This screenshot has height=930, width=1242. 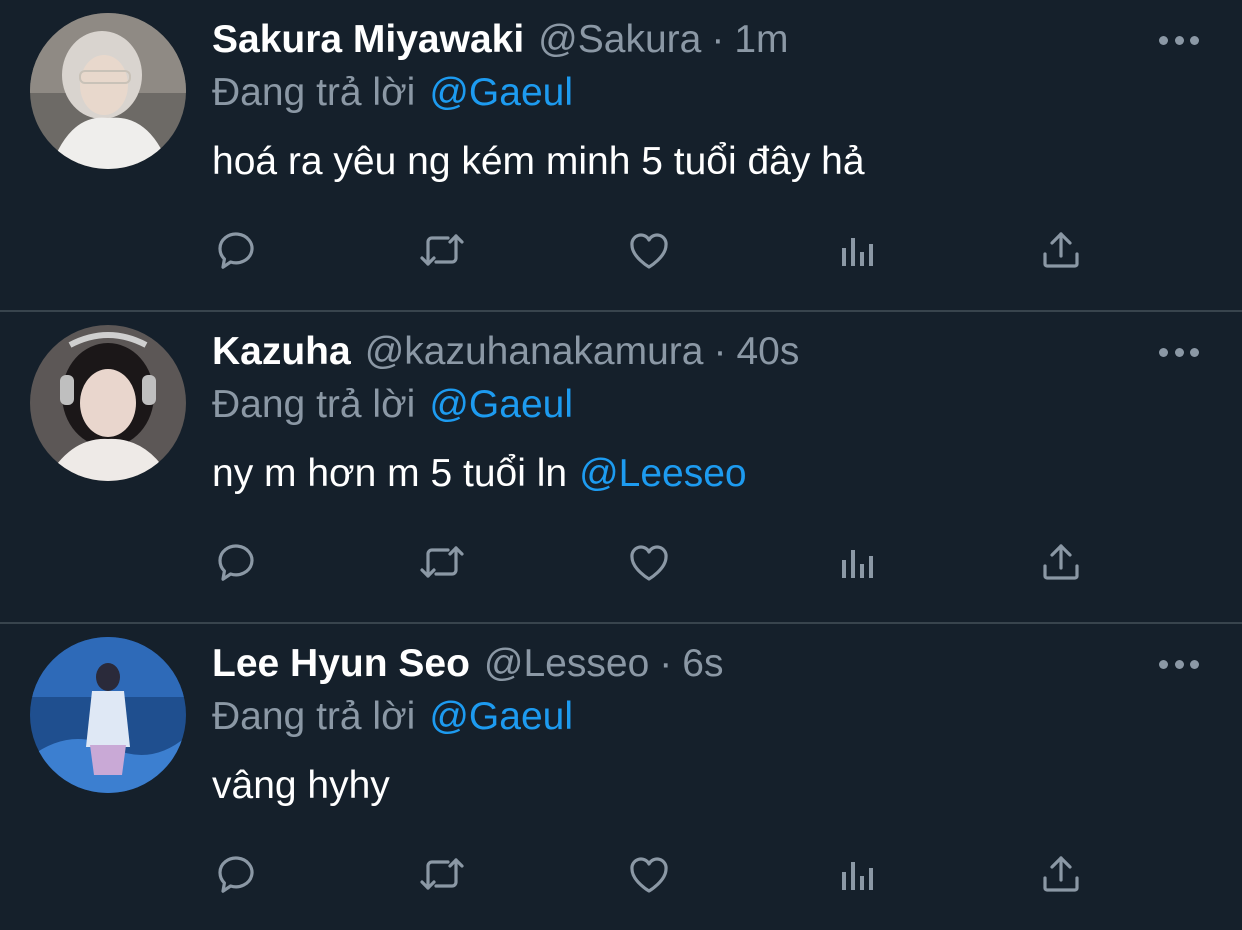 I want to click on user-handle: @kazuhanakamura, so click(x=534, y=352).